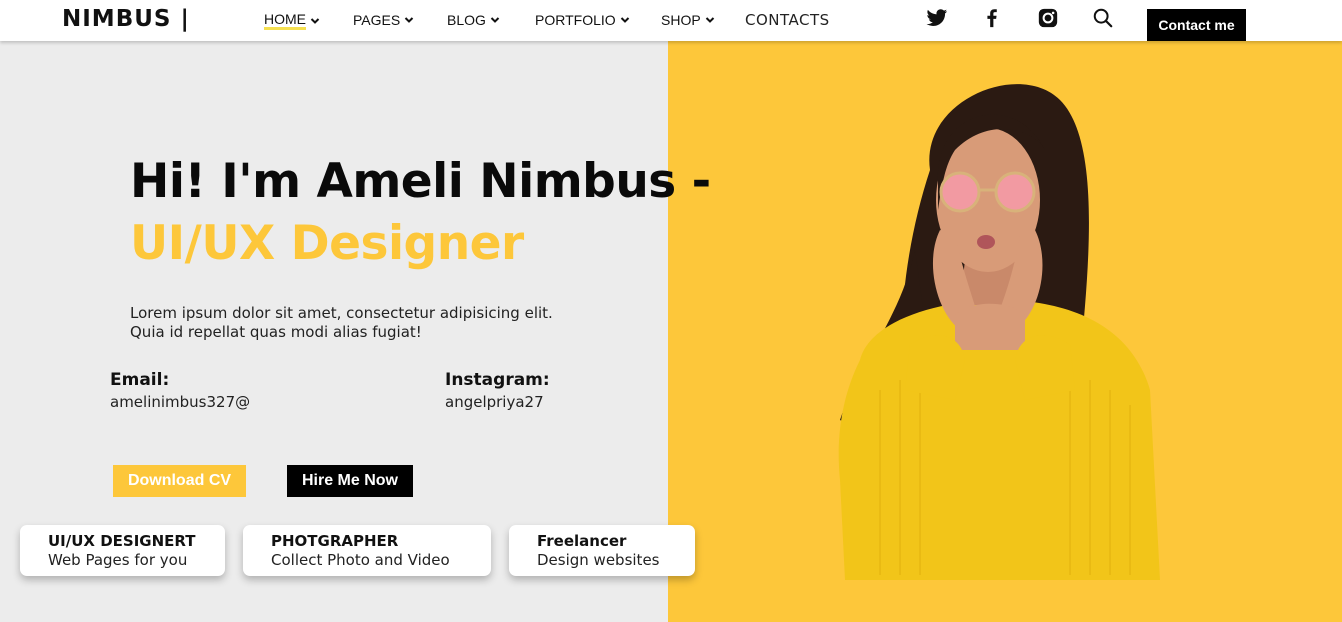 This screenshot has height=622, width=1342. I want to click on instagram-label: Instagram:, so click(497, 380).